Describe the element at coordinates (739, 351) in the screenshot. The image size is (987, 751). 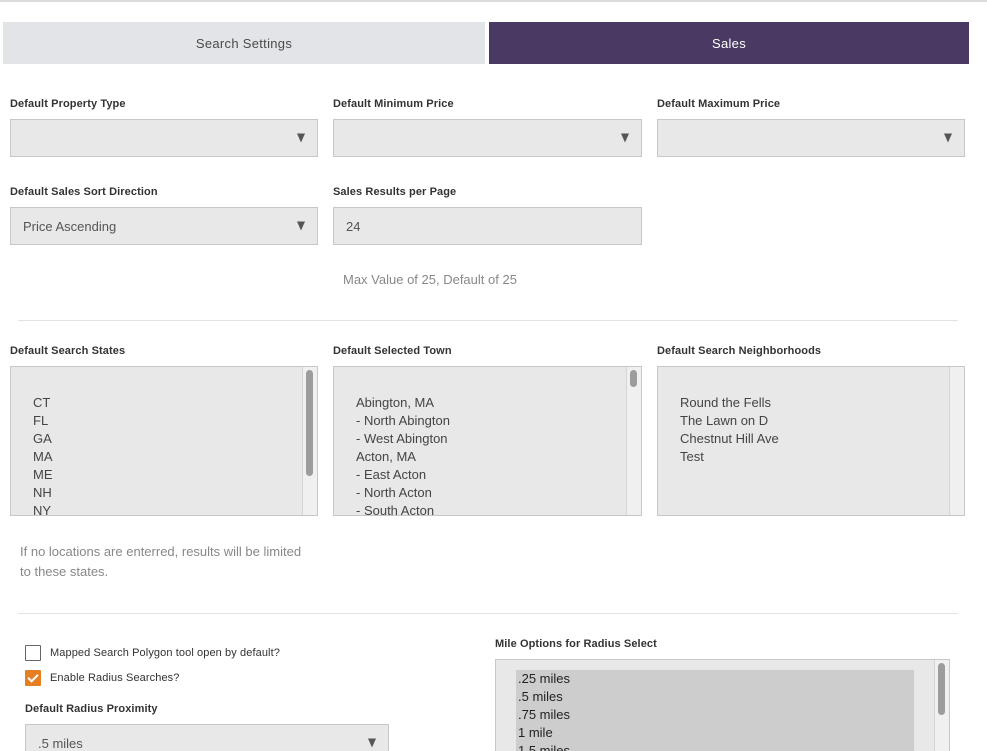
I see `search-neighborhoods-label: Default Search Neighborhoods` at that location.